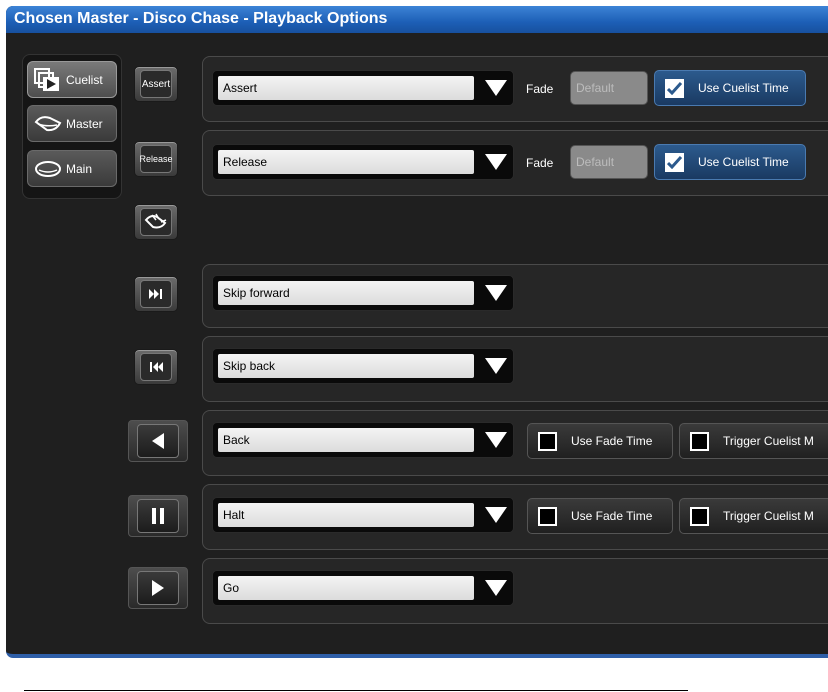 The width and height of the screenshot is (828, 692). I want to click on skip-back-icon, so click(156, 367).